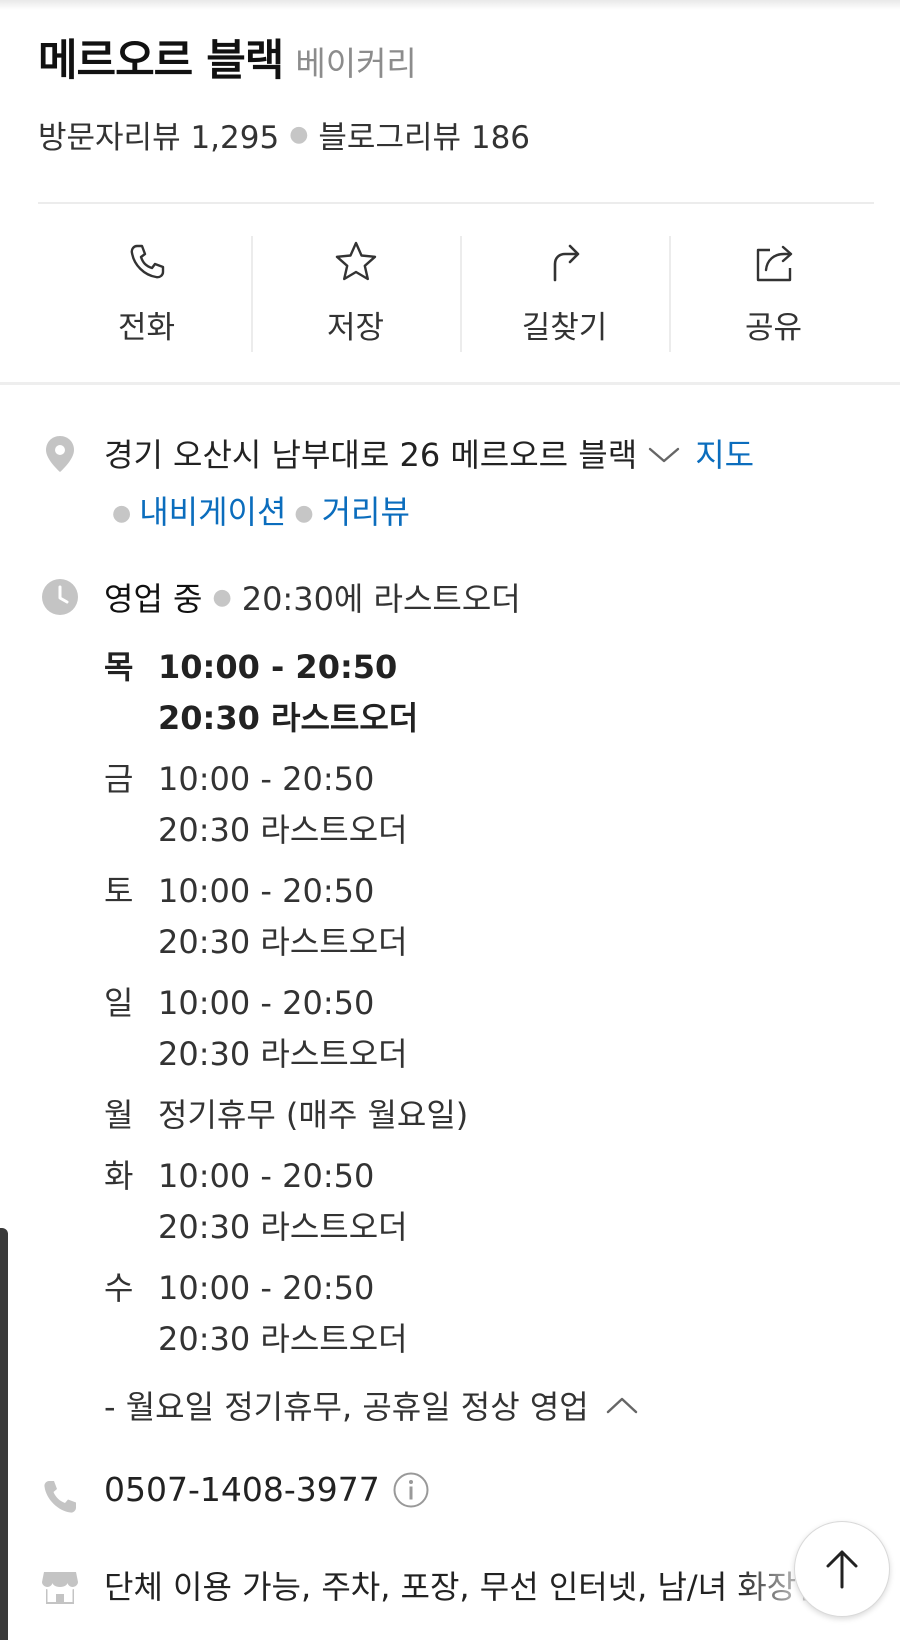 Image resolution: width=900 pixels, height=1640 pixels. What do you see at coordinates (564, 328) in the screenshot?
I see `directions-label: 길찾기` at bounding box center [564, 328].